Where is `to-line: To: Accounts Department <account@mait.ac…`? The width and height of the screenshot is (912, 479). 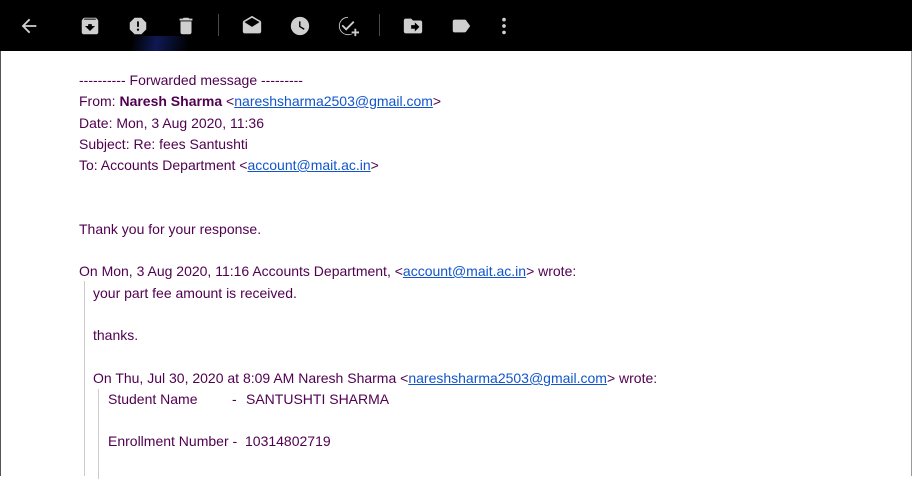
to-line: To: Accounts Department <account@mait.ac… is located at coordinates (229, 165).